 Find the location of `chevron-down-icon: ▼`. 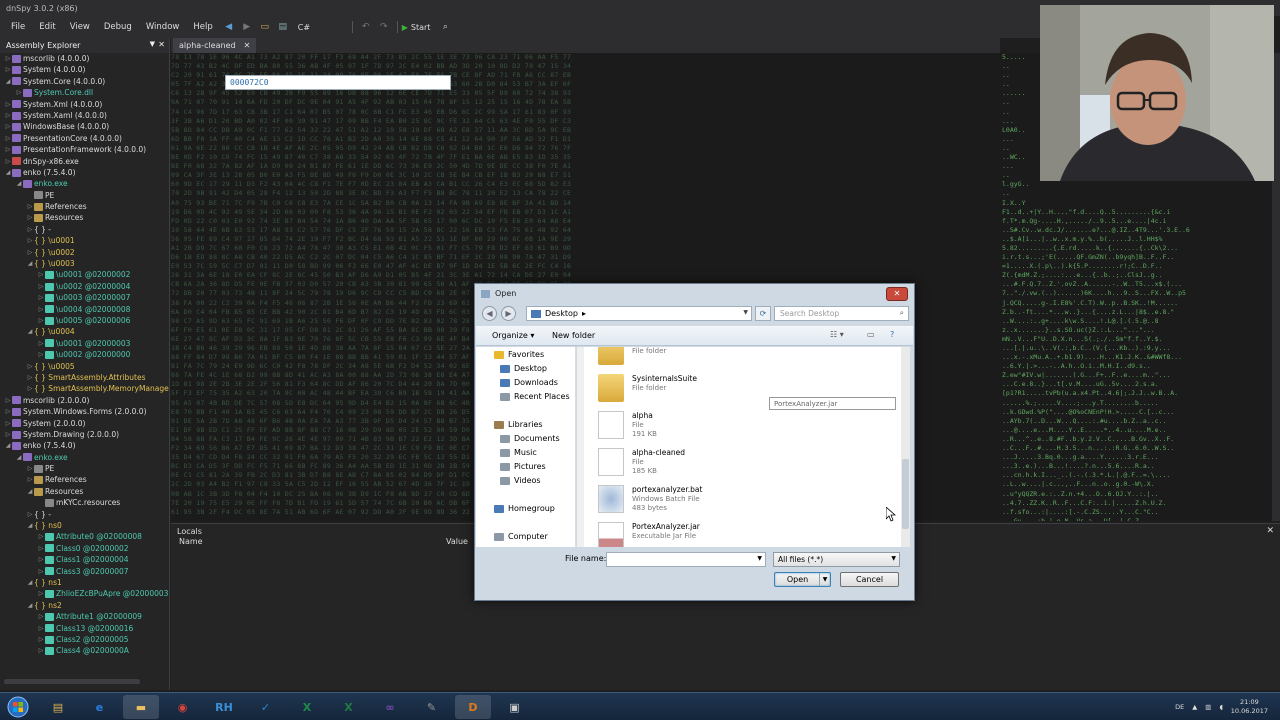

chevron-down-icon: ▼ is located at coordinates (824, 579).